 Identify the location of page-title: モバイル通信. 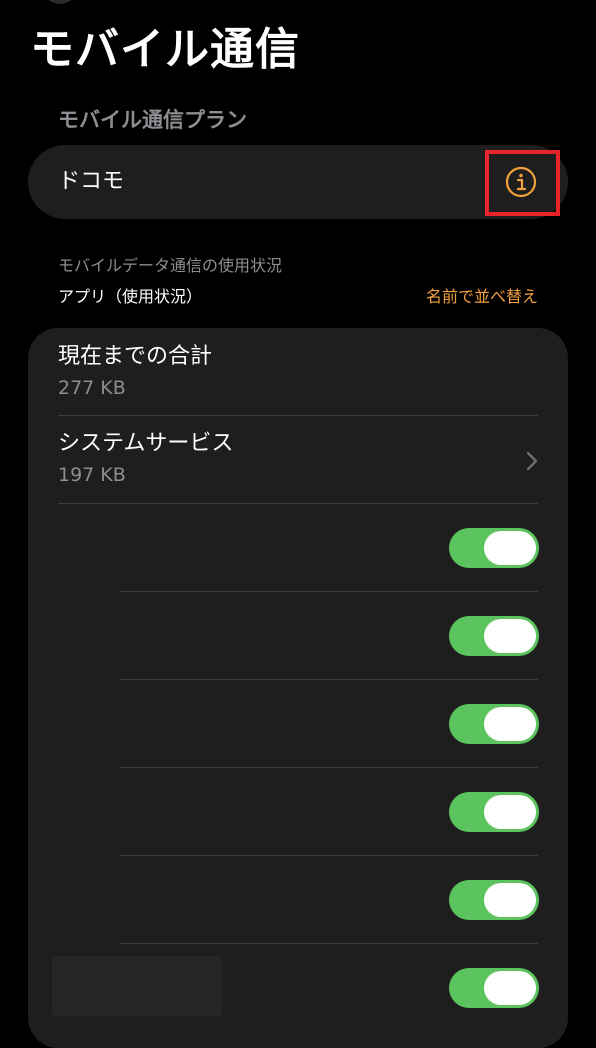
(165, 49).